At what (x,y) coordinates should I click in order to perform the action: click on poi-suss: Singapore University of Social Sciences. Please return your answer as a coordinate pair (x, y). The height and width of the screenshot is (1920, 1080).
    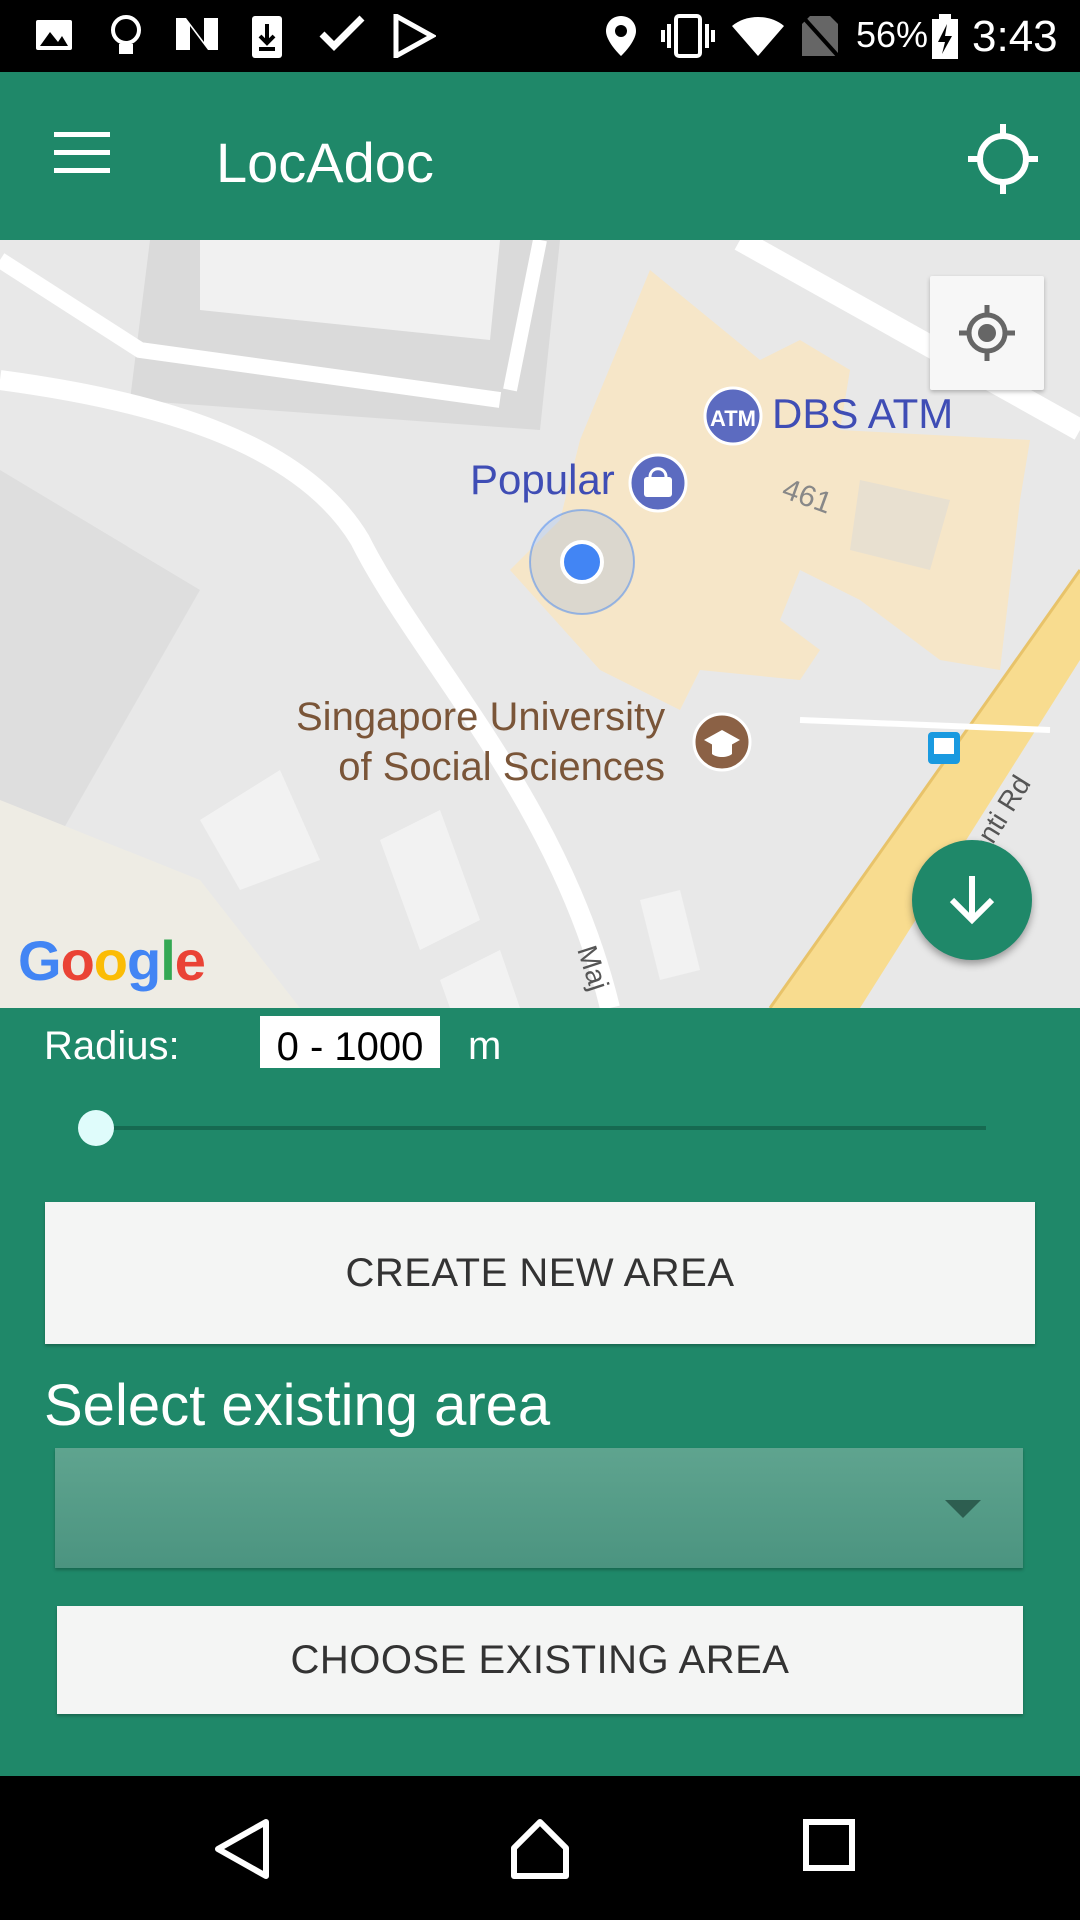
    Looking at the image, I should click on (480, 742).